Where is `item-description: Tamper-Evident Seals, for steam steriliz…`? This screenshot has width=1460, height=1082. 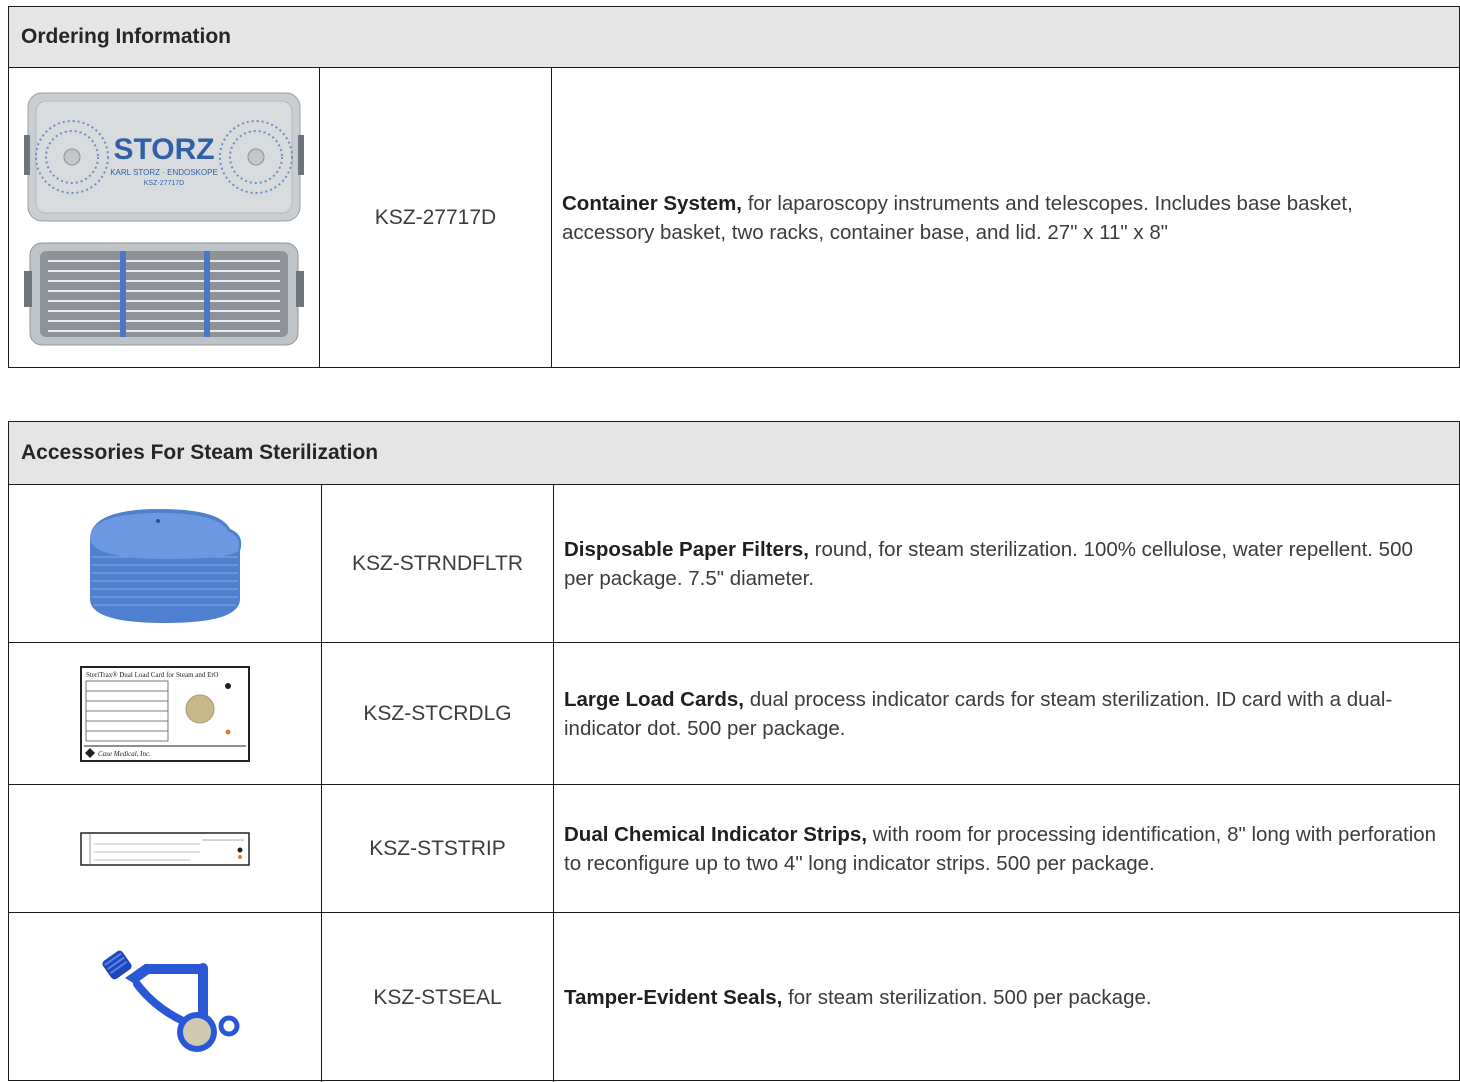
item-description: Tamper-Evident Seals, for steam steriliz… is located at coordinates (1006, 997).